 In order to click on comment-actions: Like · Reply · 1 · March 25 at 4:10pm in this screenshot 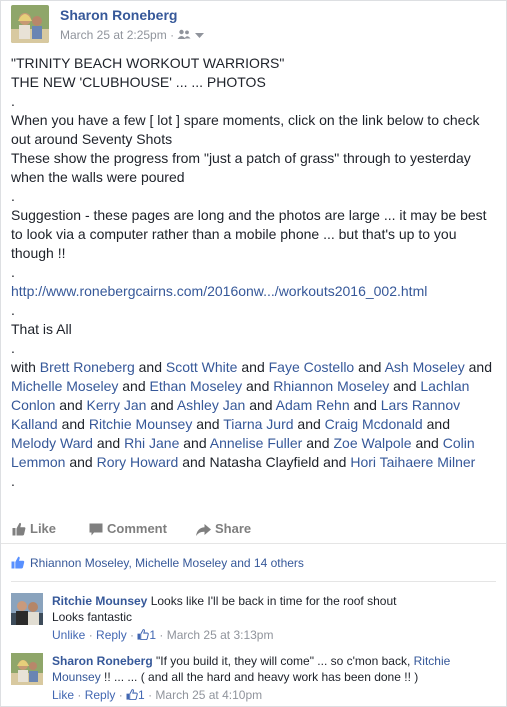, I will do `click(157, 695)`.